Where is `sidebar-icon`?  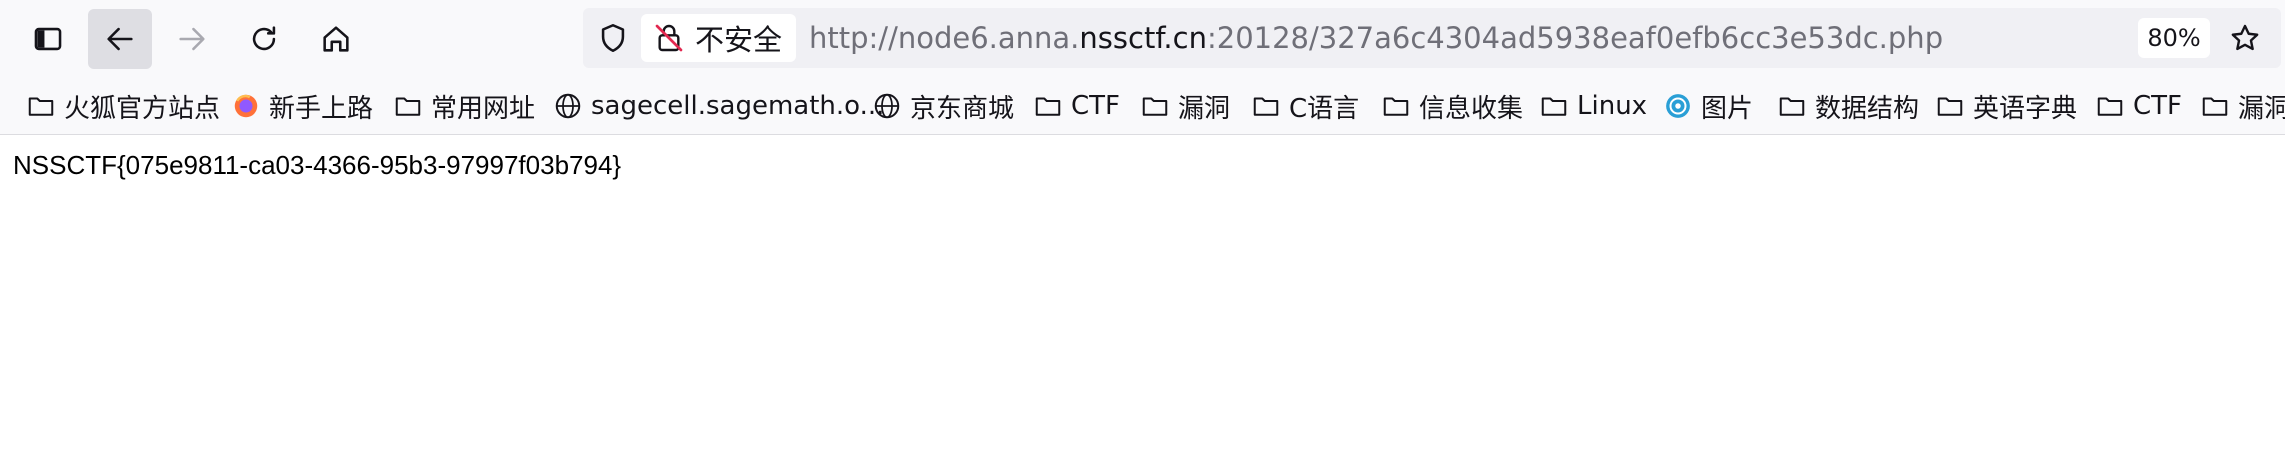
sidebar-icon is located at coordinates (48, 39).